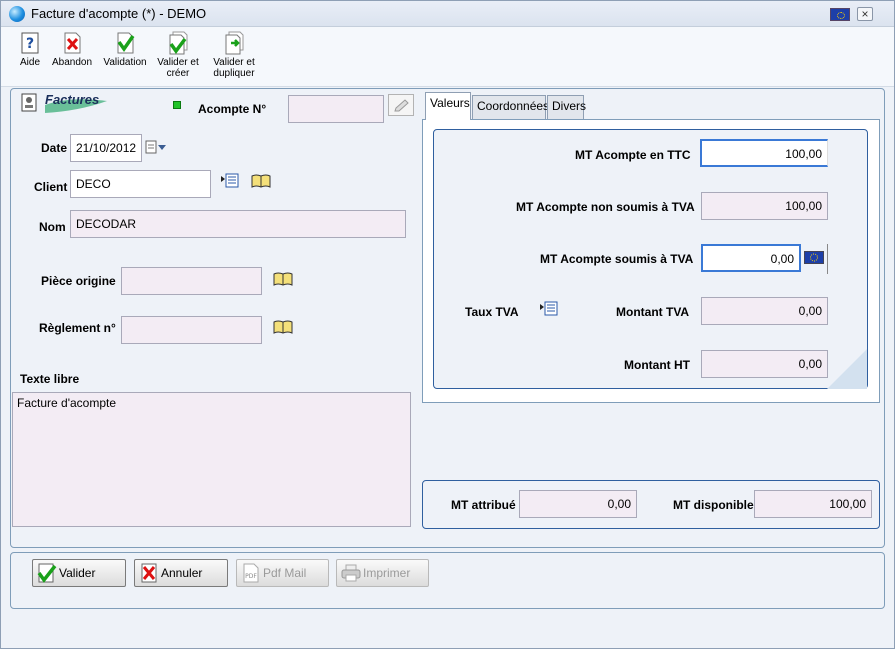 This screenshot has height=649, width=895. What do you see at coordinates (483, 505) in the screenshot?
I see `mt-attribue-label: MT attribué` at bounding box center [483, 505].